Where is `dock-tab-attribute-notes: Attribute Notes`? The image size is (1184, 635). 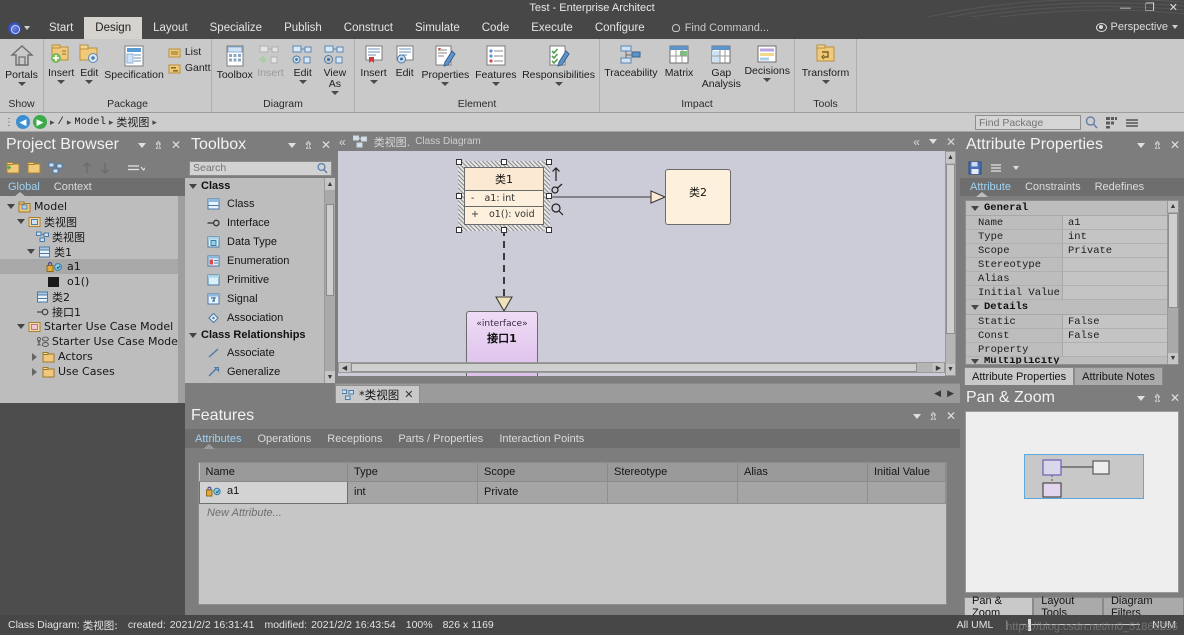
dock-tab-attribute-notes: Attribute Notes is located at coordinates (1118, 376).